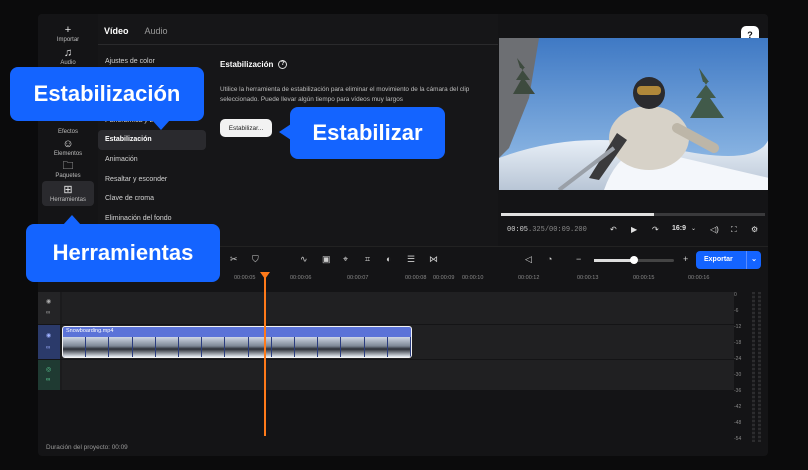 The width and height of the screenshot is (808, 470). I want to click on overlay-icon: ▣, so click(326, 259).